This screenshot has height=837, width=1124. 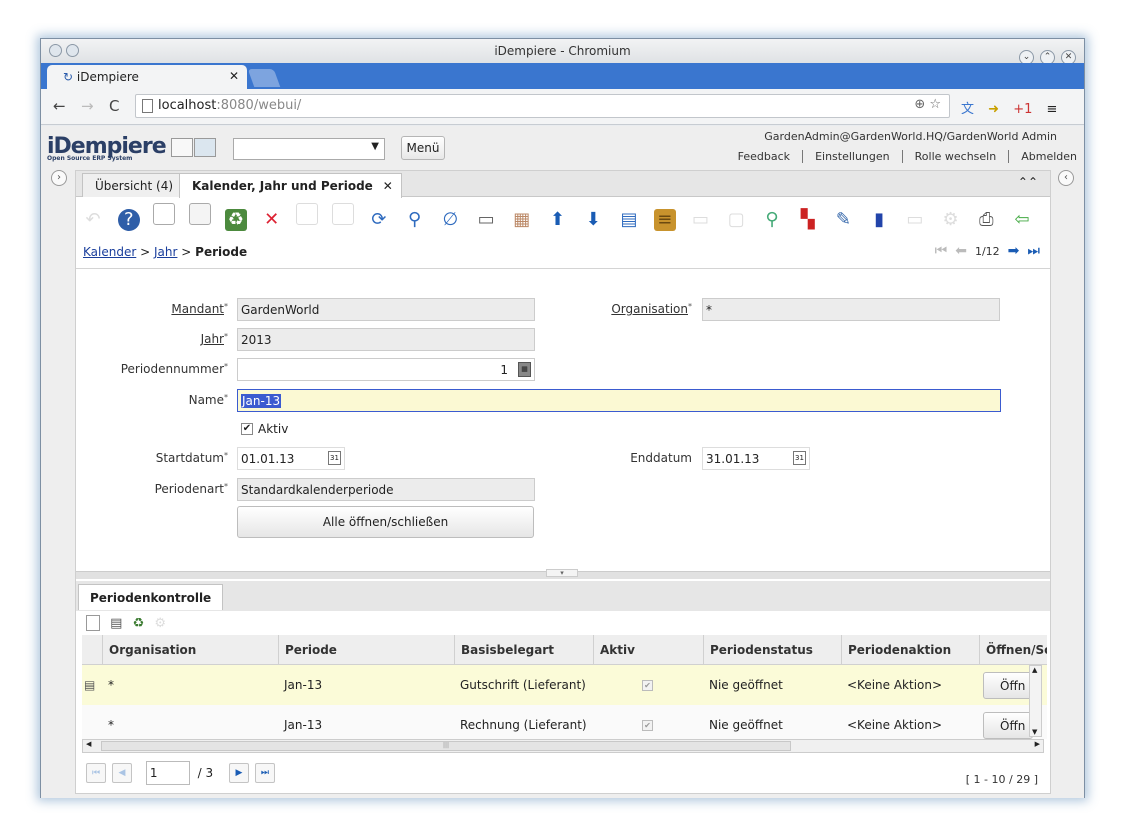 I want to click on toggle-all-button: Alle öffnen/schließen, so click(x=385, y=522).